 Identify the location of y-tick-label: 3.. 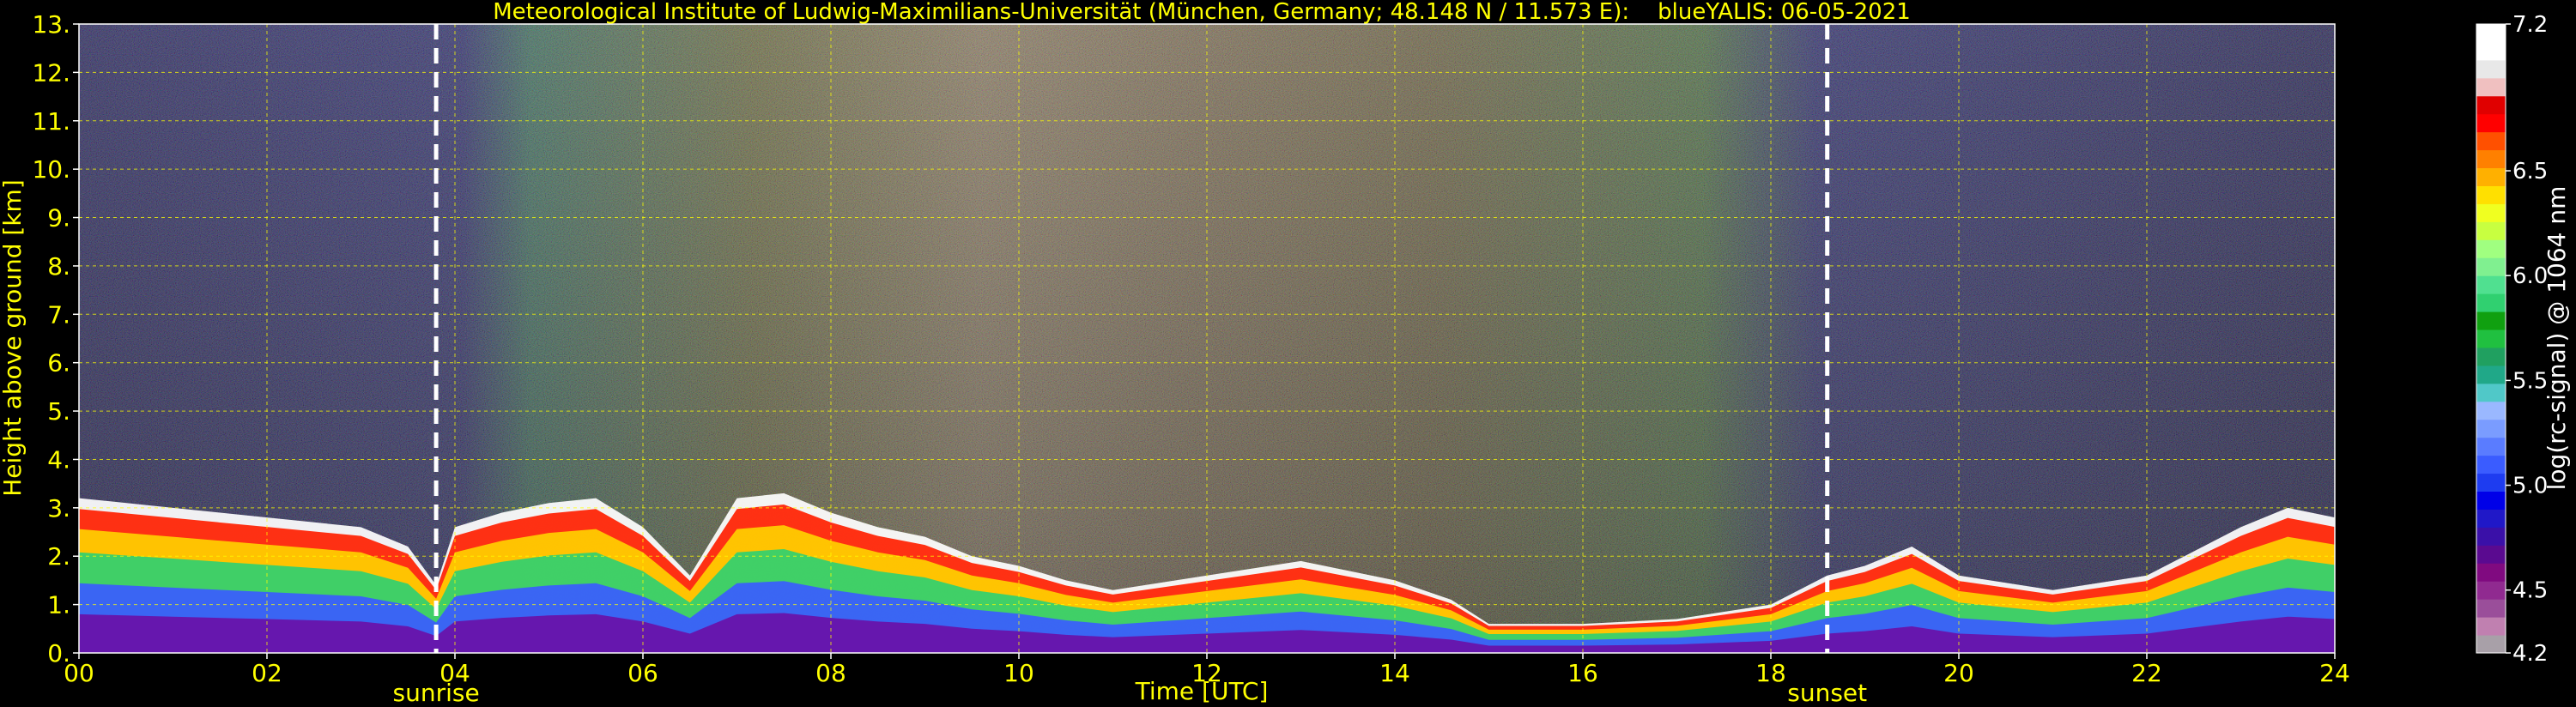
(58, 508).